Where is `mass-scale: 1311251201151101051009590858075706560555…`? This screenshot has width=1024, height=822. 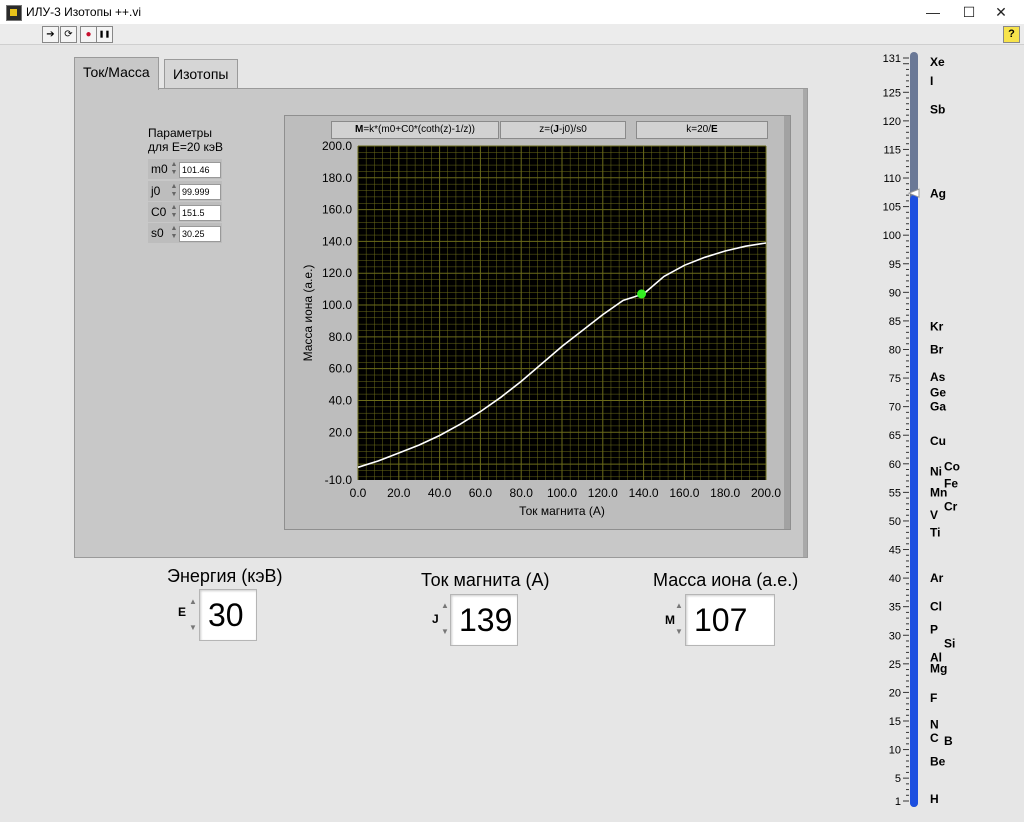 mass-scale: 1311251201151101051009590858075706560555… is located at coordinates (921, 430).